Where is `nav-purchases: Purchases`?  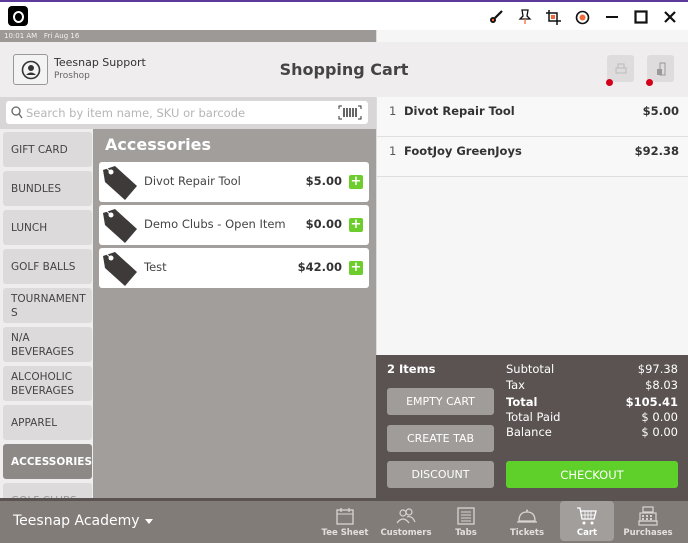 nav-purchases: Purchases is located at coordinates (648, 521).